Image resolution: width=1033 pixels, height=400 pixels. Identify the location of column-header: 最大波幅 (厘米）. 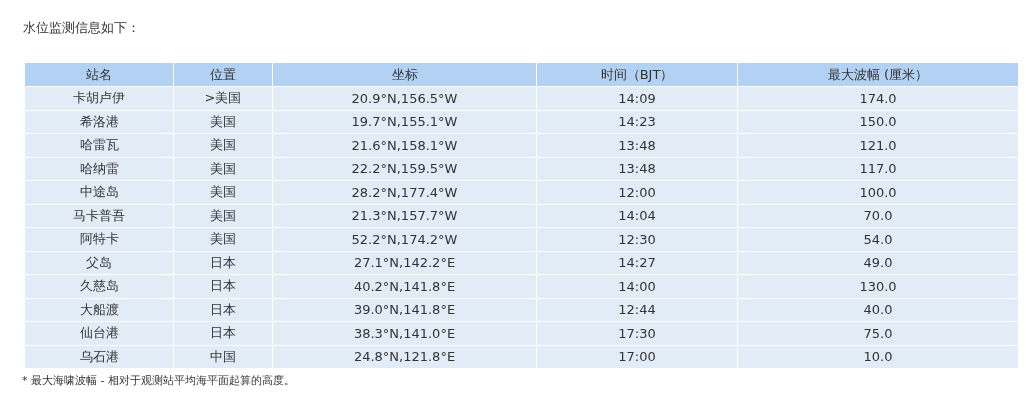
(878, 75).